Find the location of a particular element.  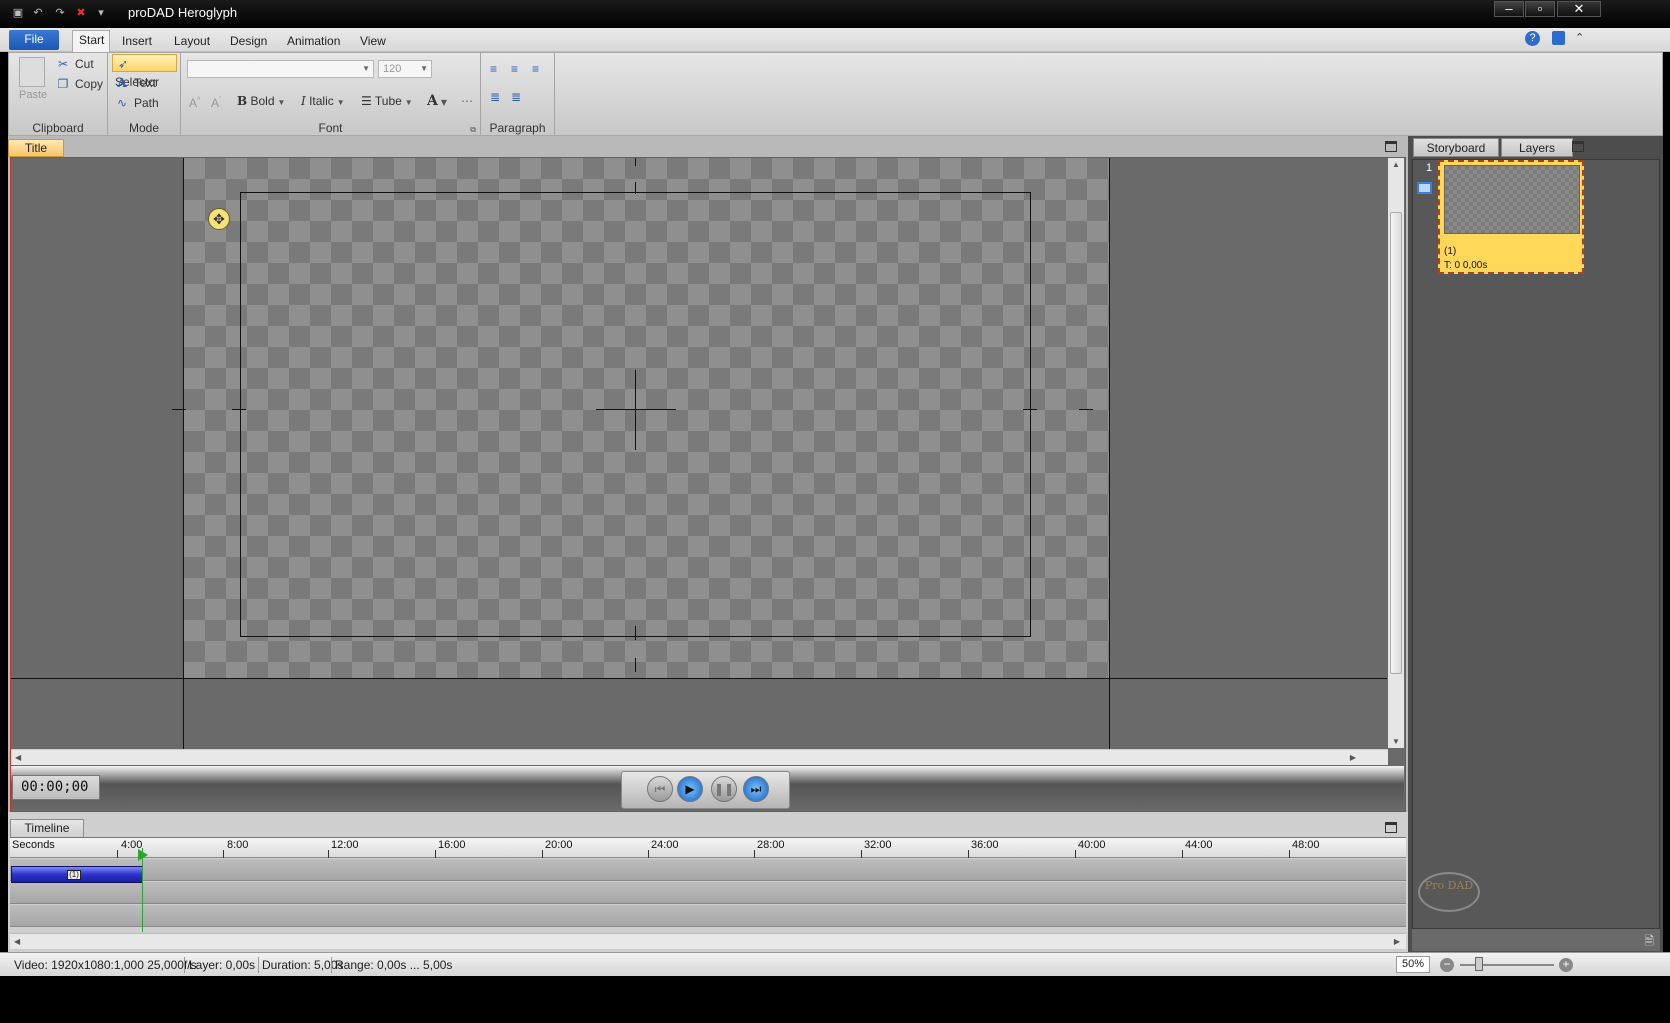

maximize-button: ▫ is located at coordinates (1540, 9).